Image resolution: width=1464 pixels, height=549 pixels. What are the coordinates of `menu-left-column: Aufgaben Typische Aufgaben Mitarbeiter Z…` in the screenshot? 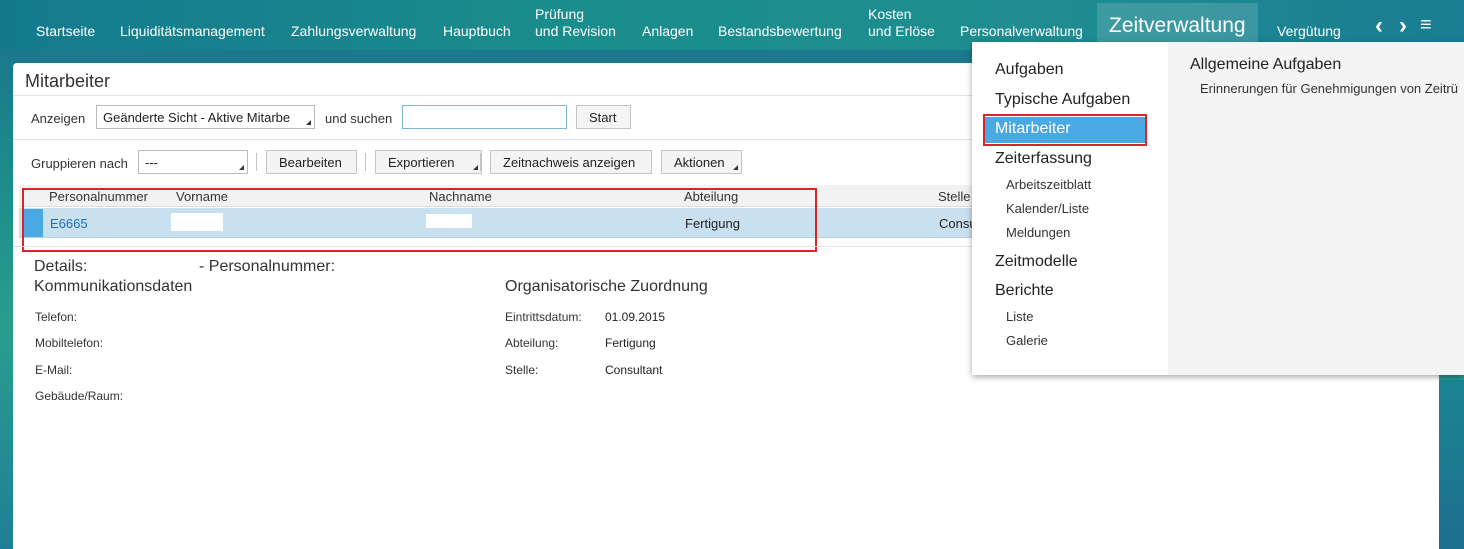 It's located at (1070, 208).